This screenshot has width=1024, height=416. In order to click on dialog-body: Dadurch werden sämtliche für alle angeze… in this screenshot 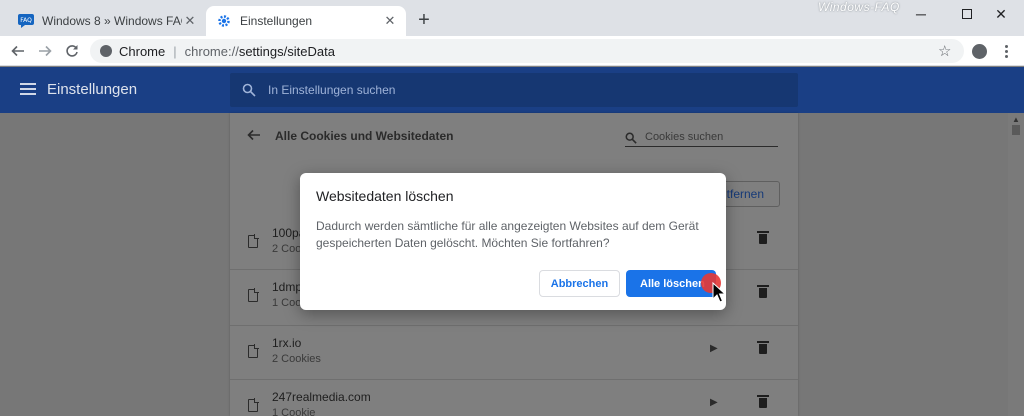, I will do `click(507, 234)`.